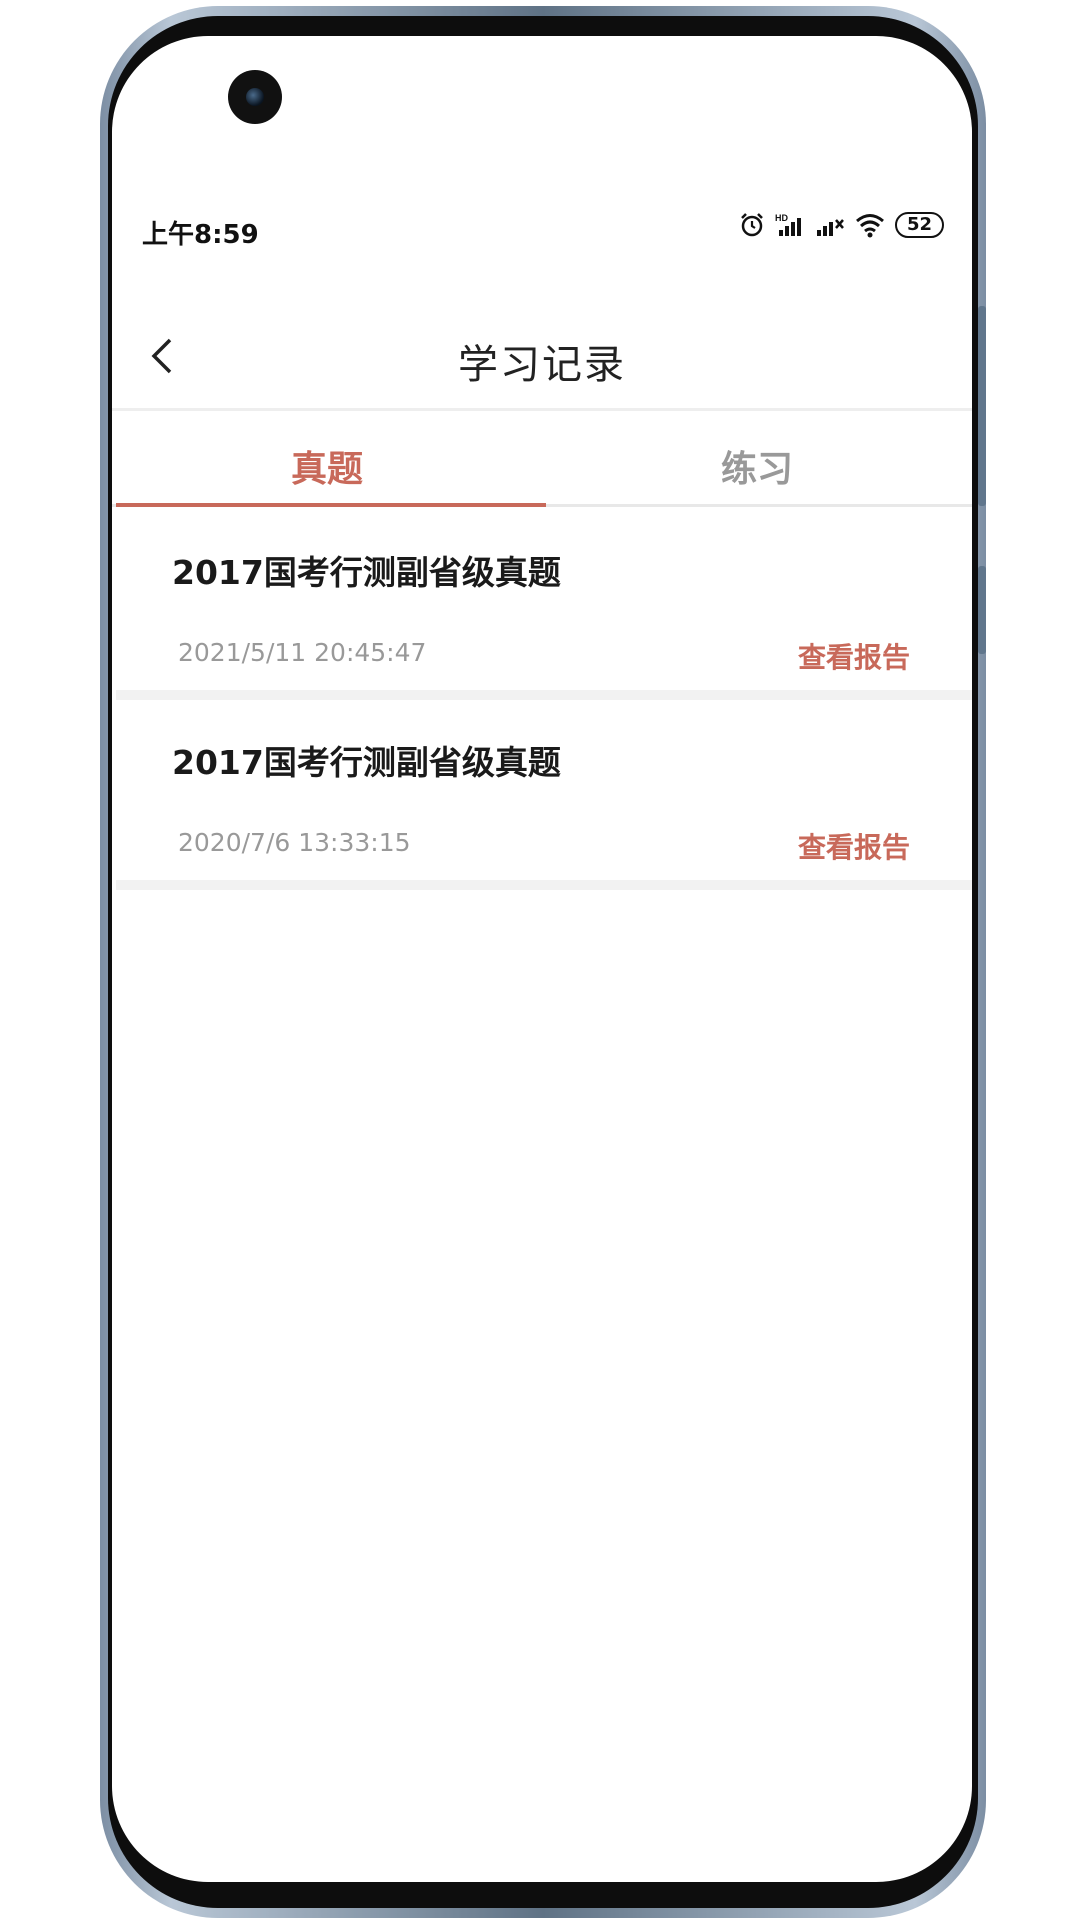 The width and height of the screenshot is (1080, 1920). What do you see at coordinates (757, 466) in the screenshot?
I see `tab-practice: 练习` at bounding box center [757, 466].